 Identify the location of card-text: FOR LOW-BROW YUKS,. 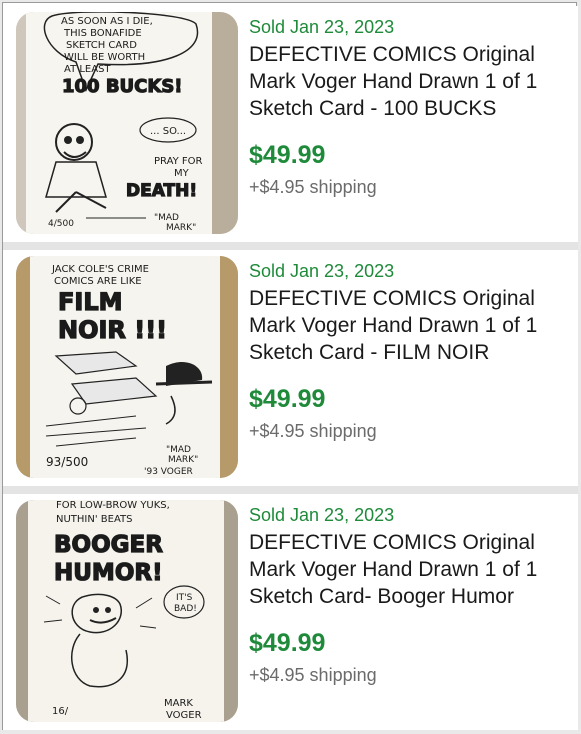
(113, 505).